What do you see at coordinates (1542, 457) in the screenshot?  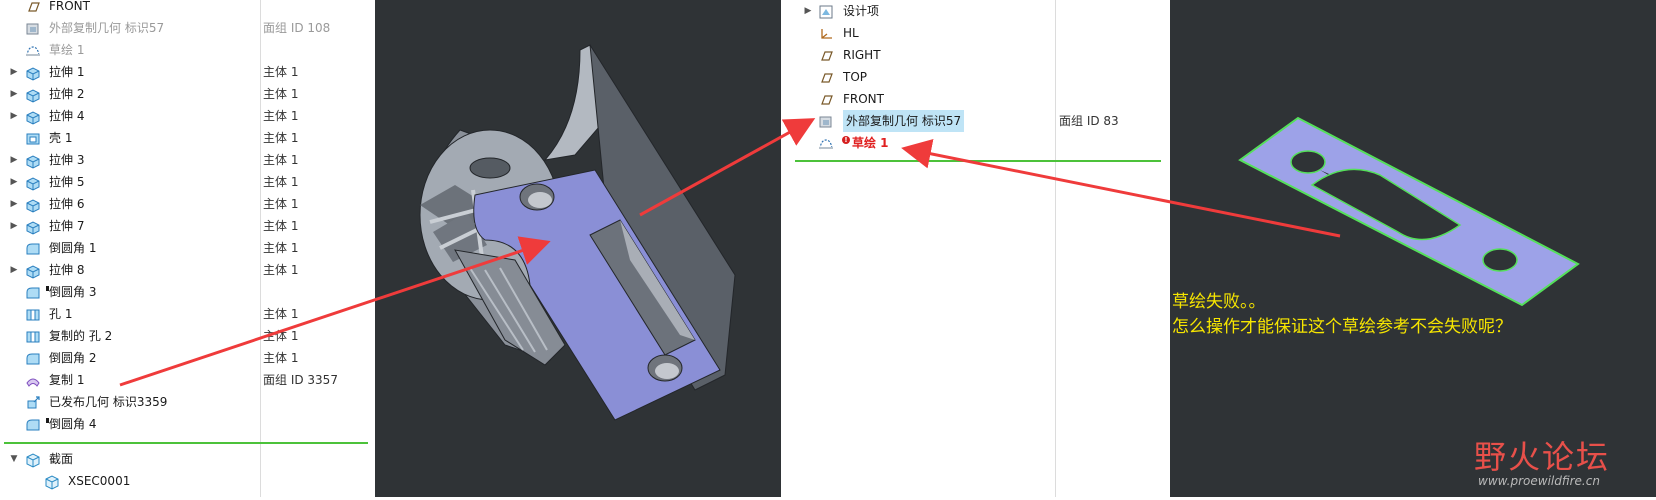 I see `watermark-logo: 野火论坛` at bounding box center [1542, 457].